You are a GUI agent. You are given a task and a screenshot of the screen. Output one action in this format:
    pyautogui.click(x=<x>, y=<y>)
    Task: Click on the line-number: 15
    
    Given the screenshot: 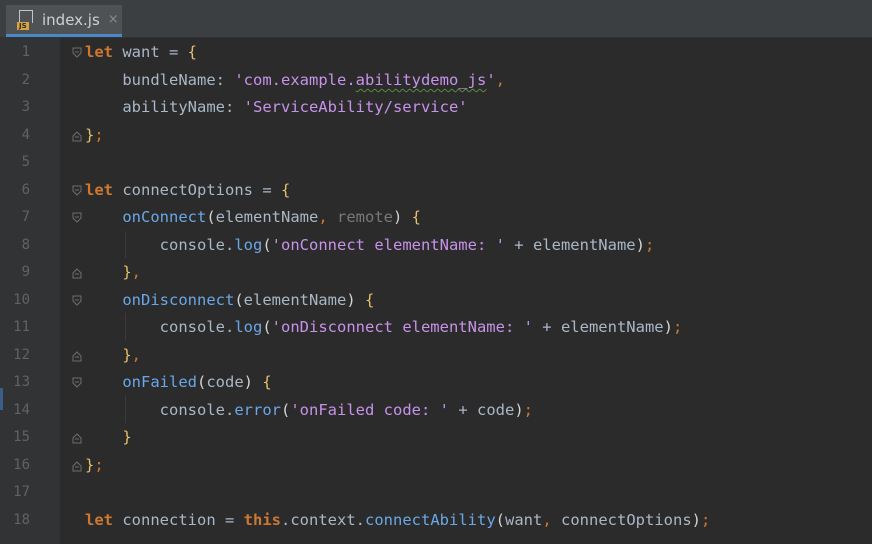 What is the action you would take?
    pyautogui.click(x=21, y=437)
    